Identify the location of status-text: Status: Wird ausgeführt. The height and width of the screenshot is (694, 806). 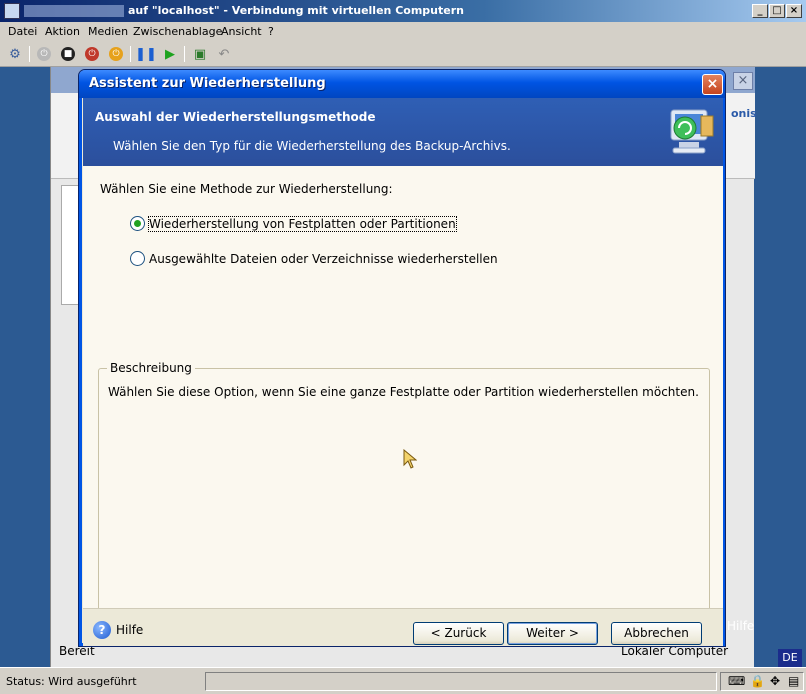
(71, 681).